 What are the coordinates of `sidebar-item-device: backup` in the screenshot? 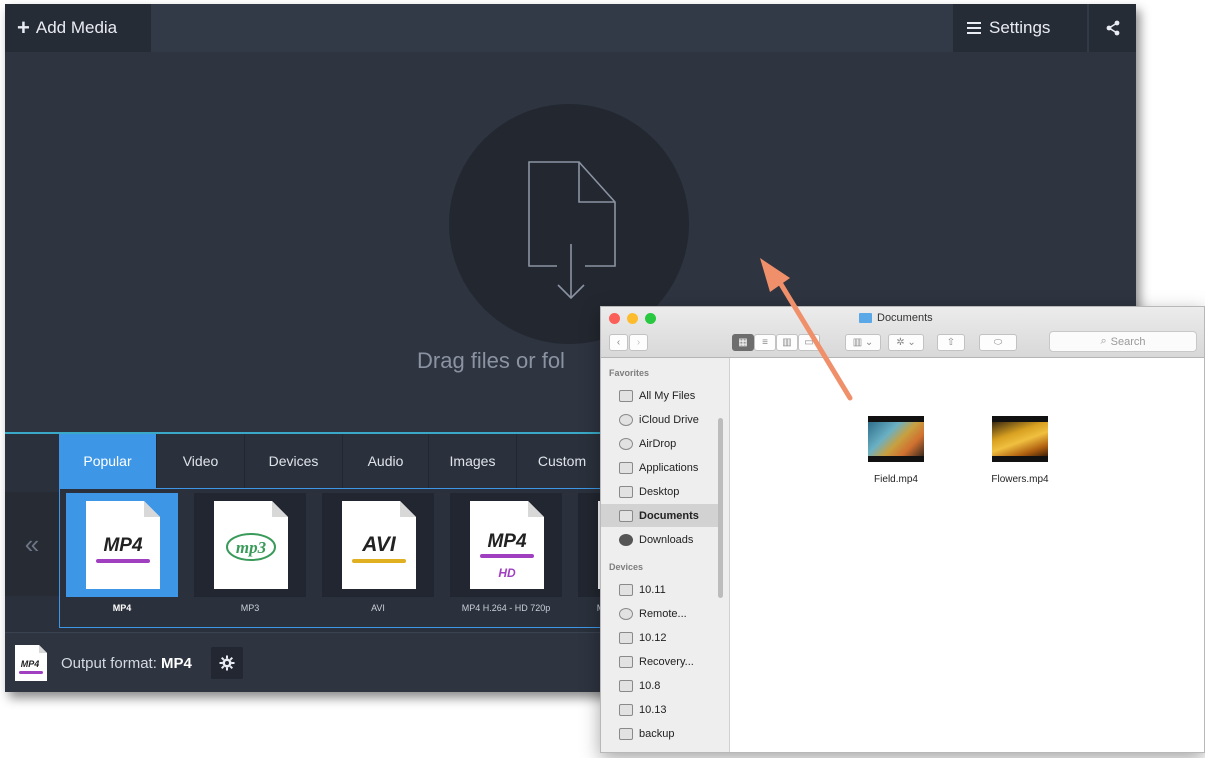 It's located at (660, 733).